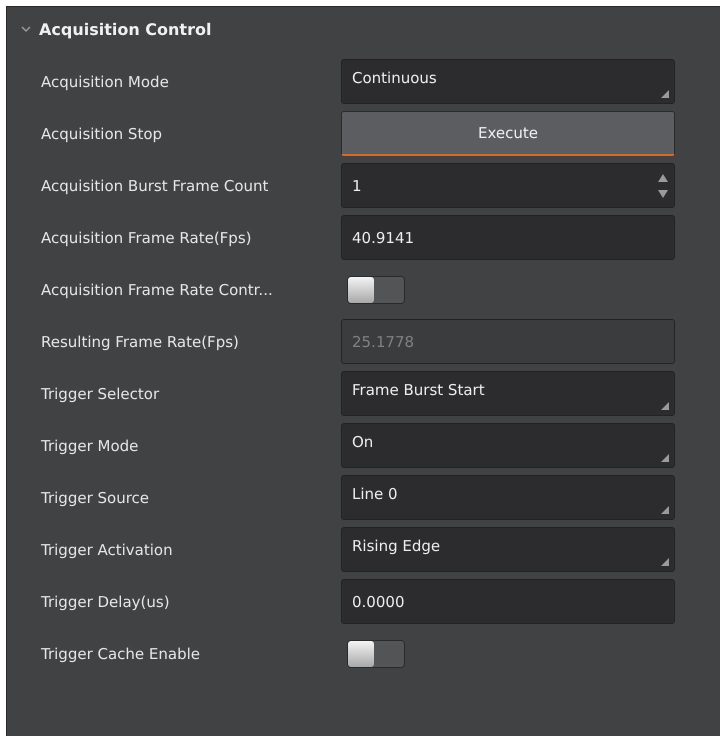  I want to click on field-label: Trigger Cache Enable, so click(121, 653).